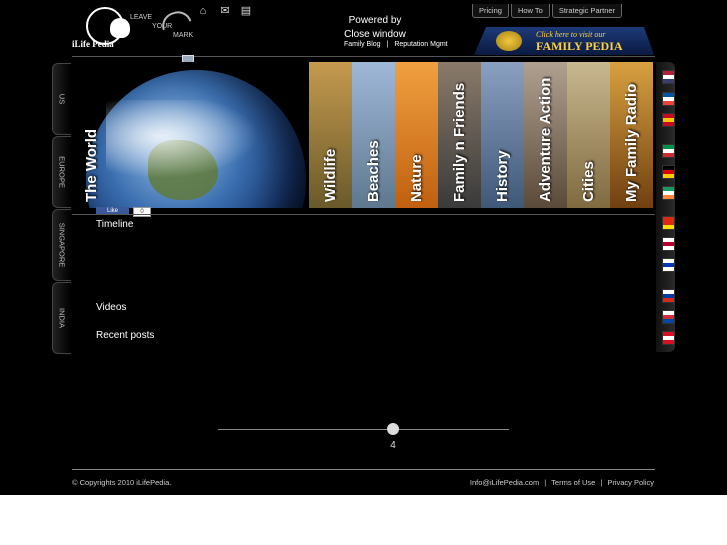 Image resolution: width=727 pixels, height=545 pixels. I want to click on timeline-link: Timeline, so click(114, 224).